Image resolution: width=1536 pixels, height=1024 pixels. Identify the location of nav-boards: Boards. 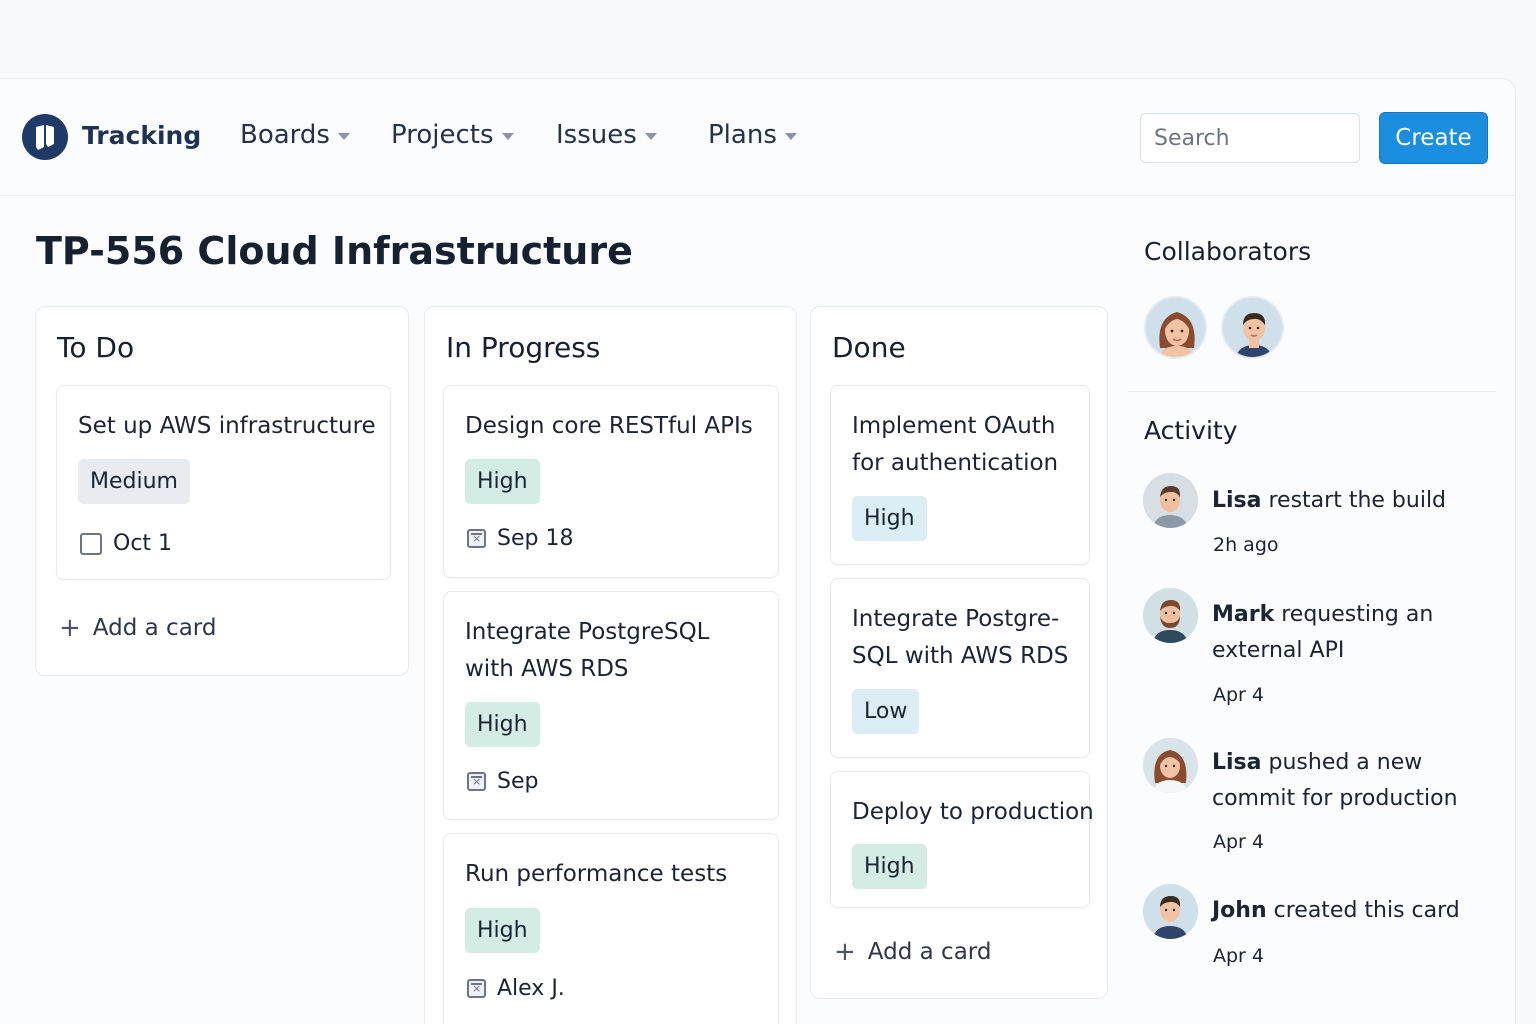
(295, 135).